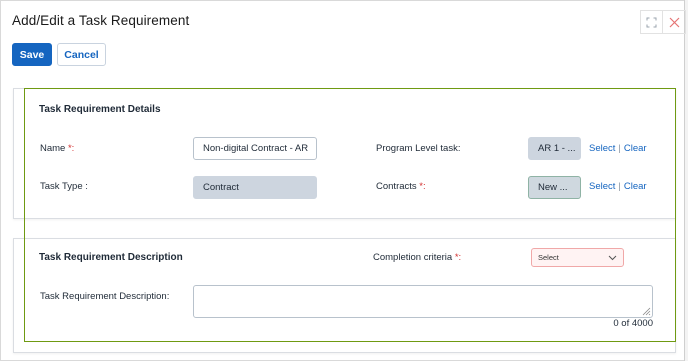  Describe the element at coordinates (255, 148) in the screenshot. I see `name-input: Non-digital Contract - AR` at that location.